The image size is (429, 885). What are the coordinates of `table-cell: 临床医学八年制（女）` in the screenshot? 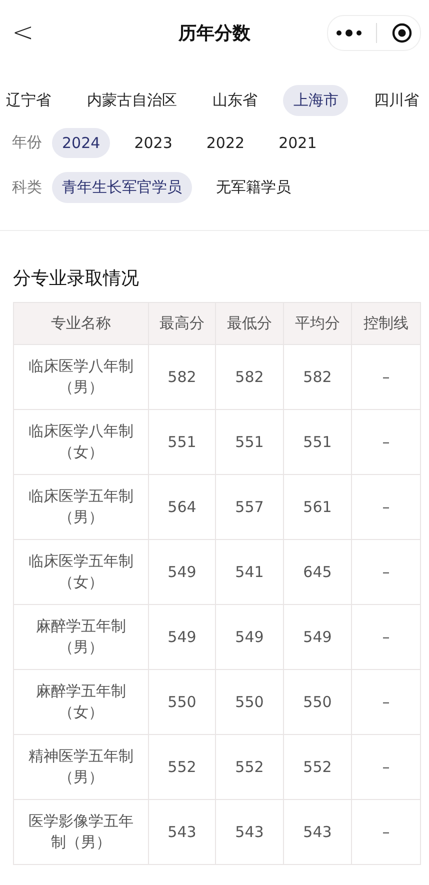 It's located at (81, 442).